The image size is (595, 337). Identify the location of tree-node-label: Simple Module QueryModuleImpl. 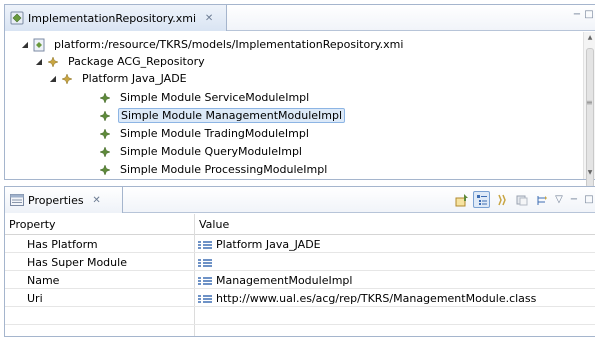
(211, 151).